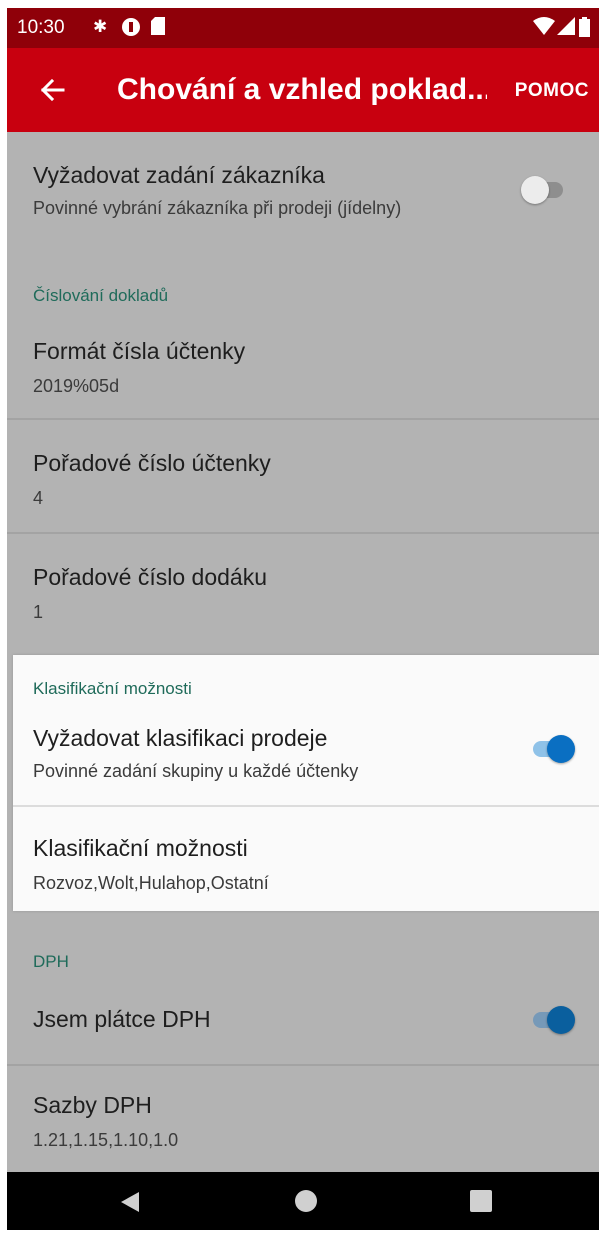 The width and height of the screenshot is (605, 1238). I want to click on setting-title: Vyžadovat klasifikaci prodeje, so click(180, 738).